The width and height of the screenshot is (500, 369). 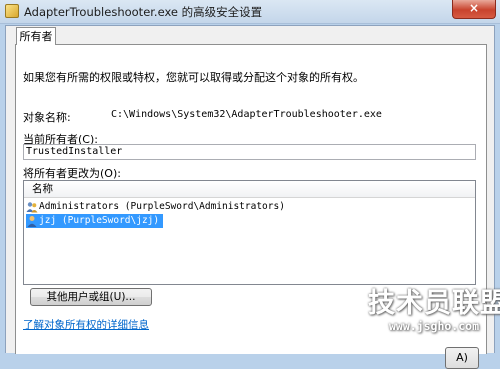 What do you see at coordinates (474, 9) in the screenshot?
I see `close-button: ×` at bounding box center [474, 9].